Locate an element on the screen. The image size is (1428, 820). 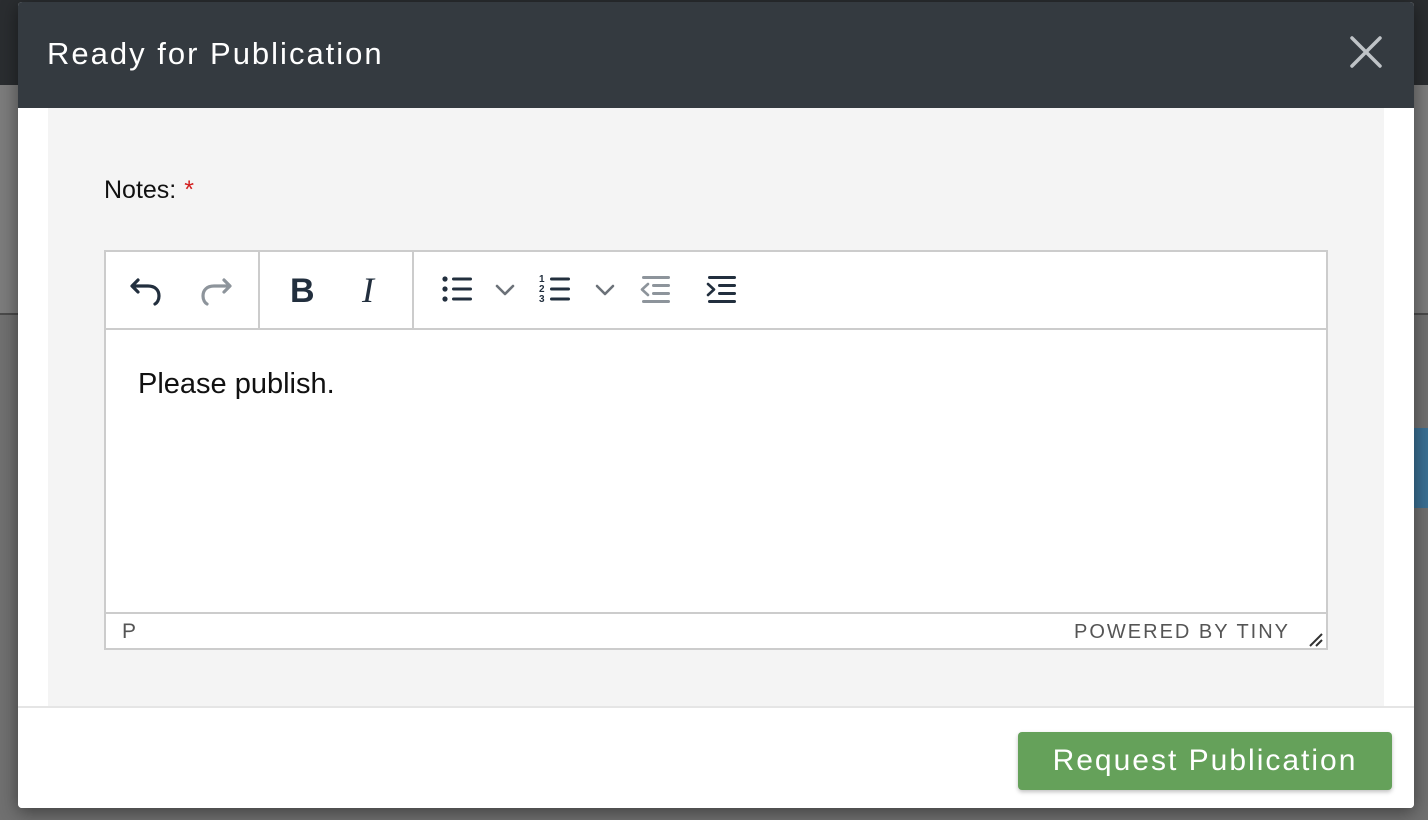
close-icon is located at coordinates (1366, 52).